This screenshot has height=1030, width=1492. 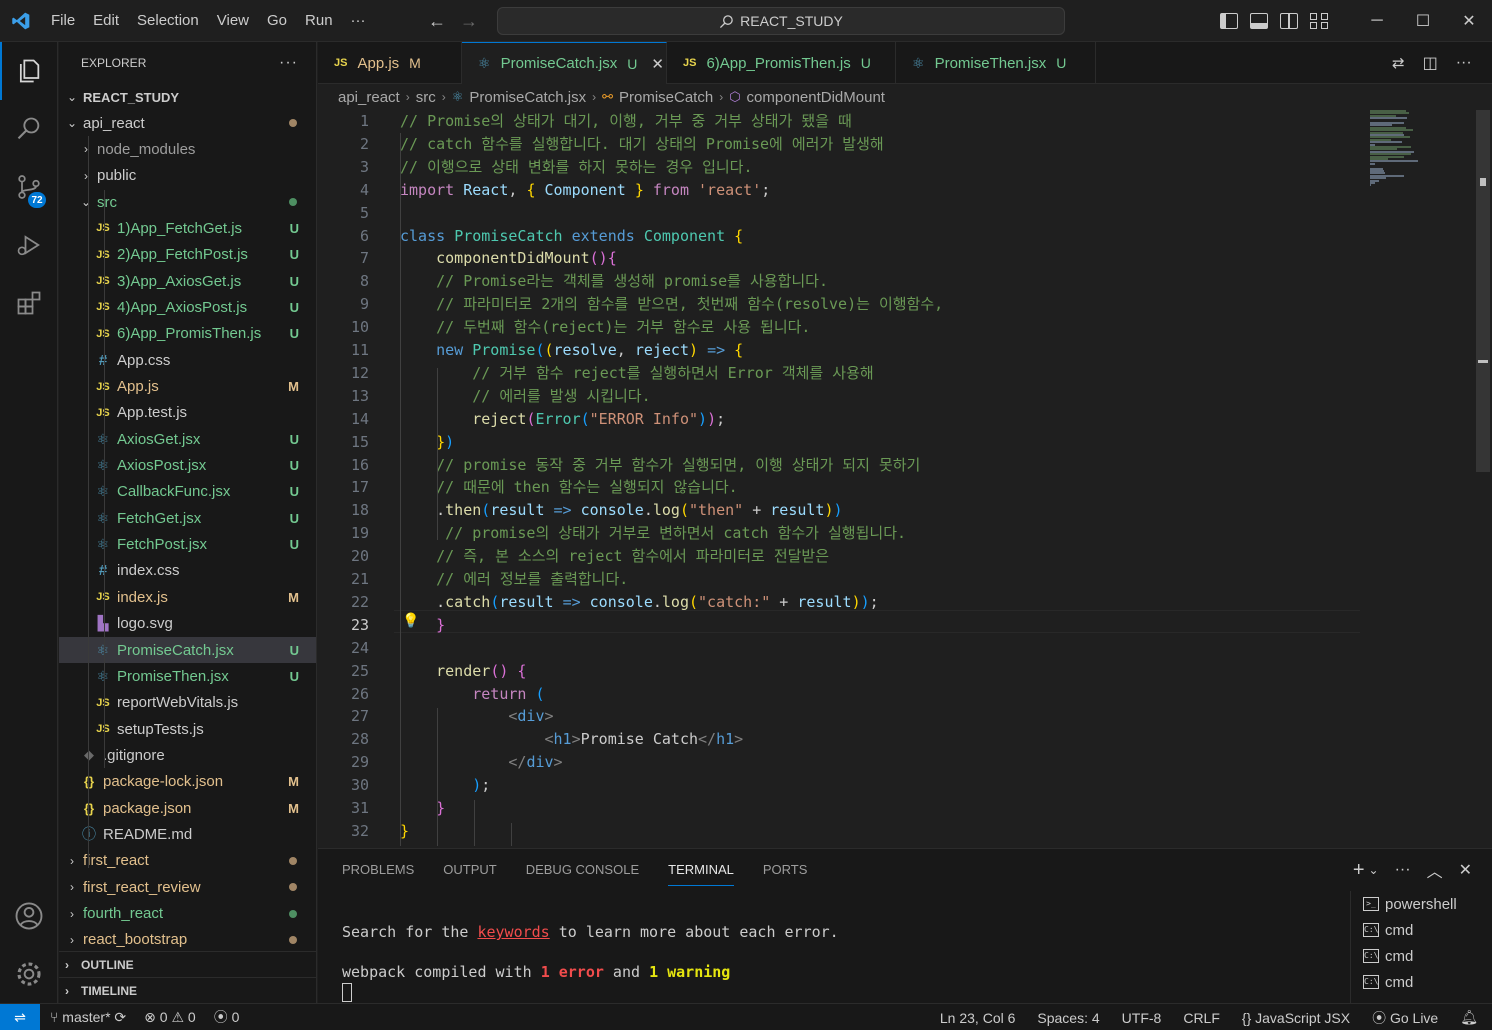 What do you see at coordinates (816, 97) in the screenshot?
I see `breadcrumb-method: componentDidMount` at bounding box center [816, 97].